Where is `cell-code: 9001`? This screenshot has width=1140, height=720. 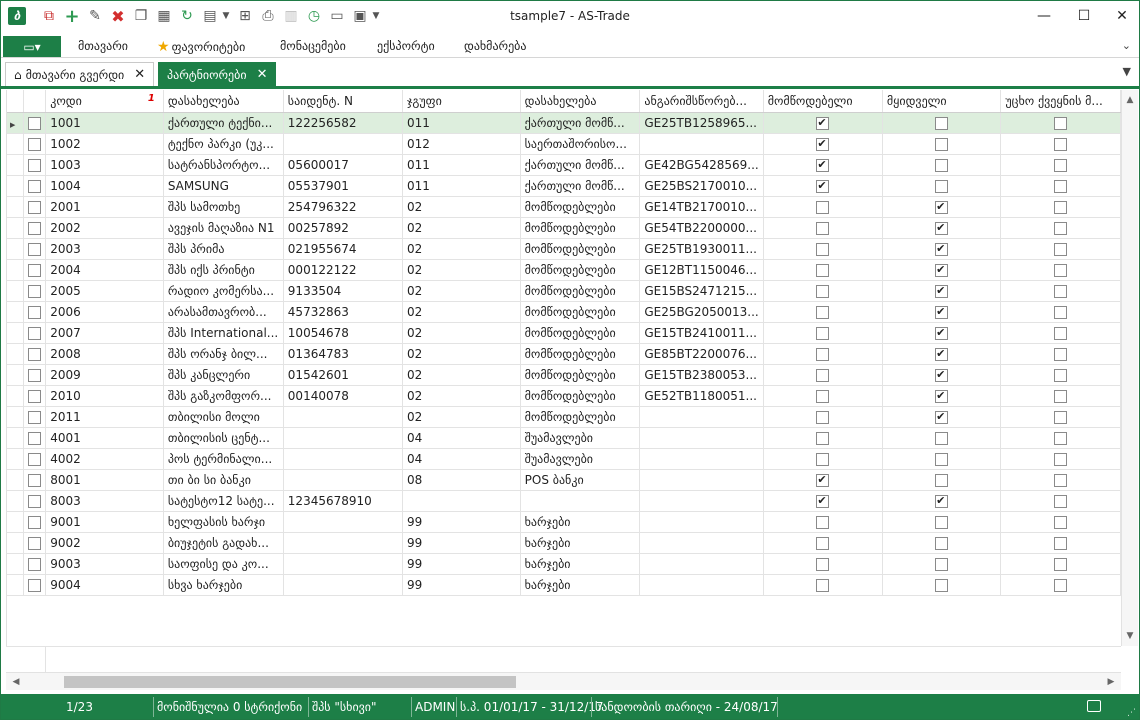 cell-code: 9001 is located at coordinates (104, 522).